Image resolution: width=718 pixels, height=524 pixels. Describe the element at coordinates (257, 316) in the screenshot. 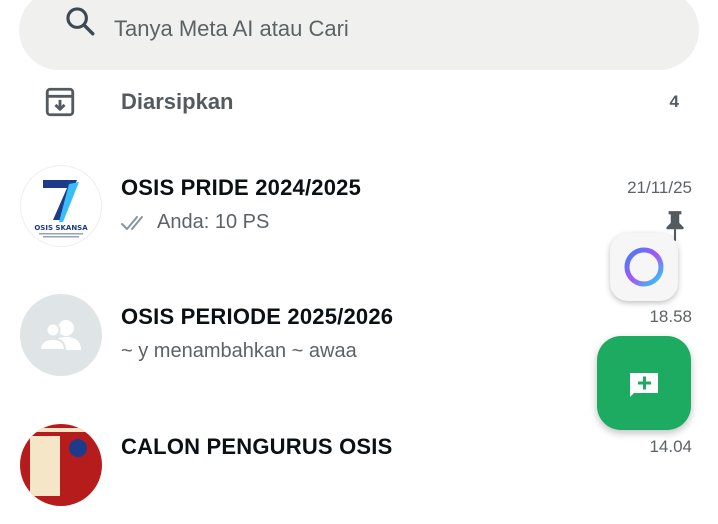

I see `chat-title: OSIS PERIODE 2025/2026` at that location.